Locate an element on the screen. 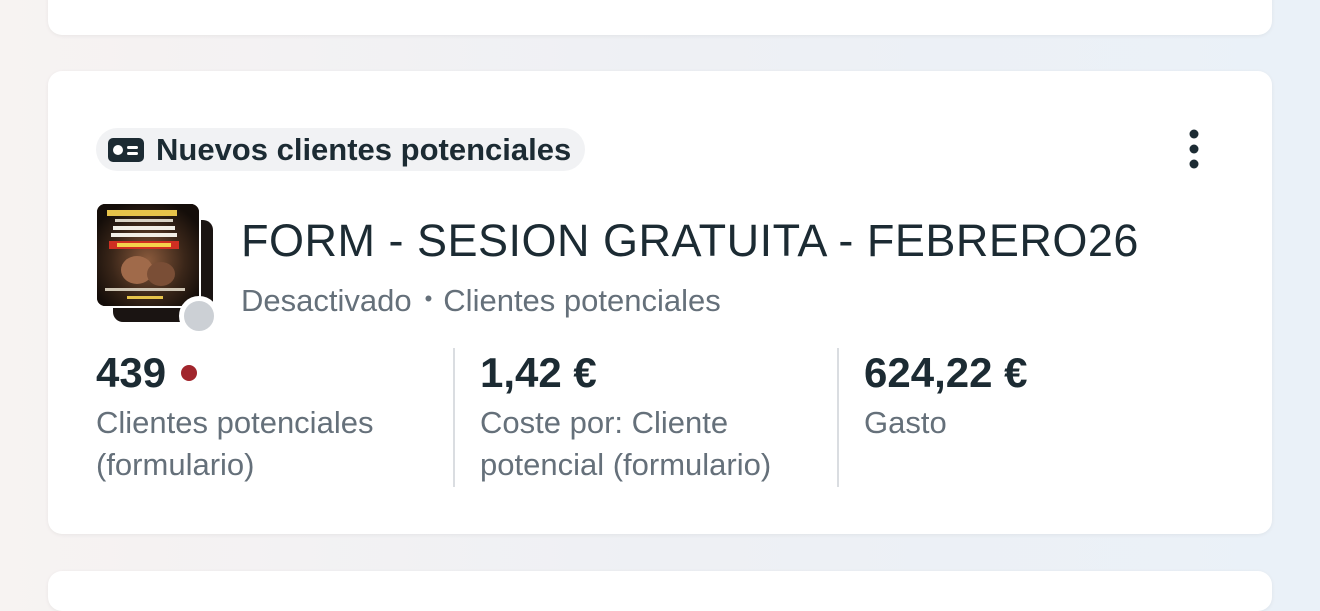  leads-value: 439 is located at coordinates (131, 372).